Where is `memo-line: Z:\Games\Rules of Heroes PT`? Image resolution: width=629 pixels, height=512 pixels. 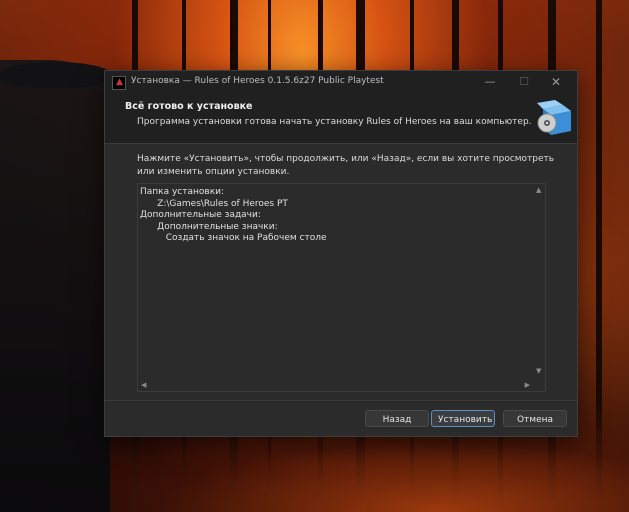 memo-line: Z:\Games\Rules of Heroes PT is located at coordinates (214, 203).